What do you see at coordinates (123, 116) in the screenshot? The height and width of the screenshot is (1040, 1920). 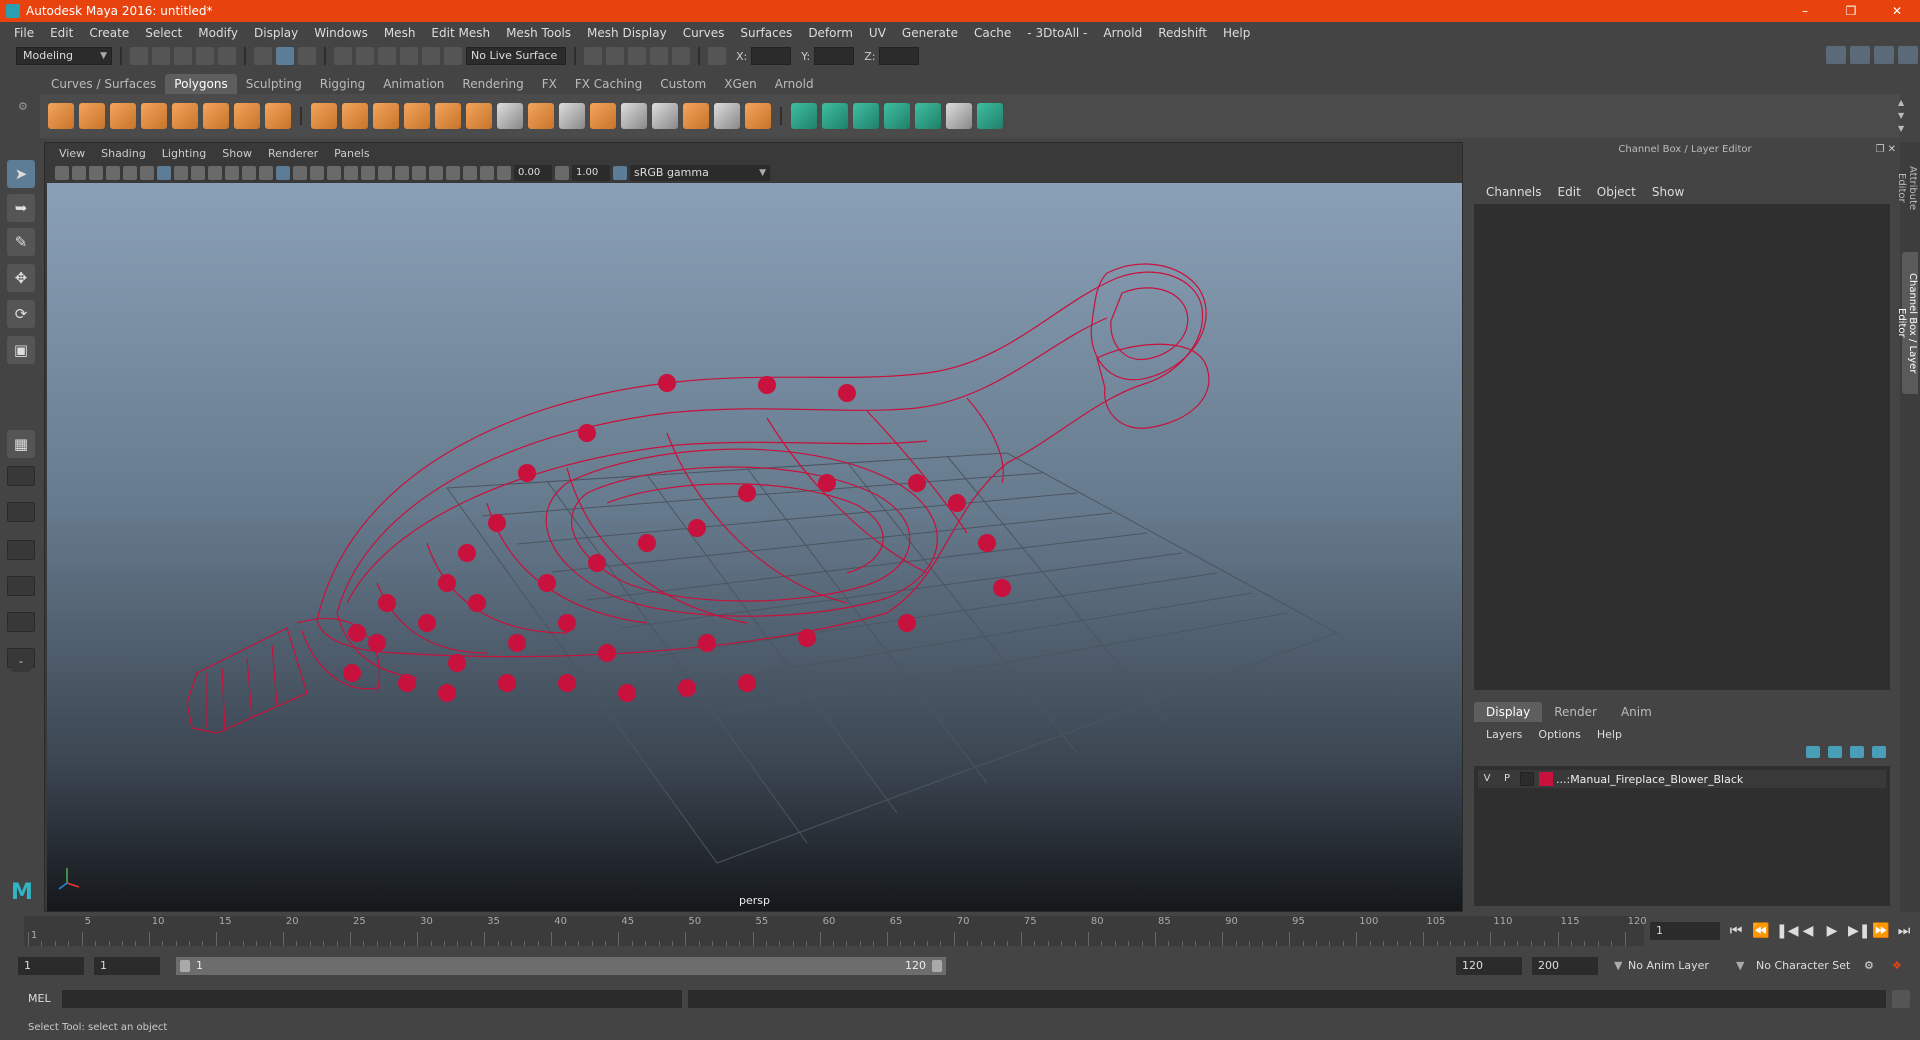 I see `poly-cylinder-icon` at bounding box center [123, 116].